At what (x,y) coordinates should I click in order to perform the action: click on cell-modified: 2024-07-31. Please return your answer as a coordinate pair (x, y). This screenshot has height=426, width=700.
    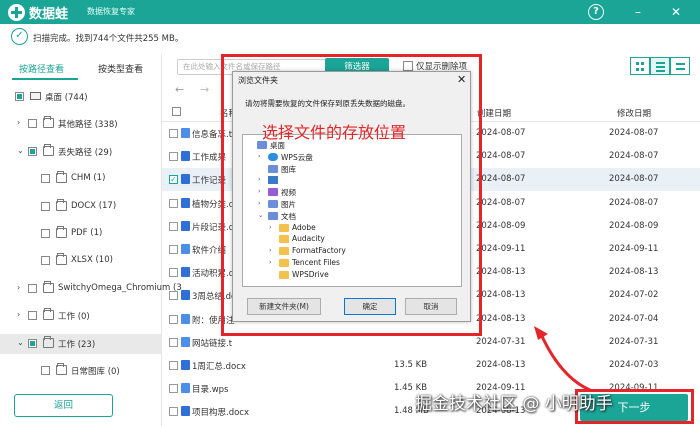
    Looking at the image, I should click on (634, 341).